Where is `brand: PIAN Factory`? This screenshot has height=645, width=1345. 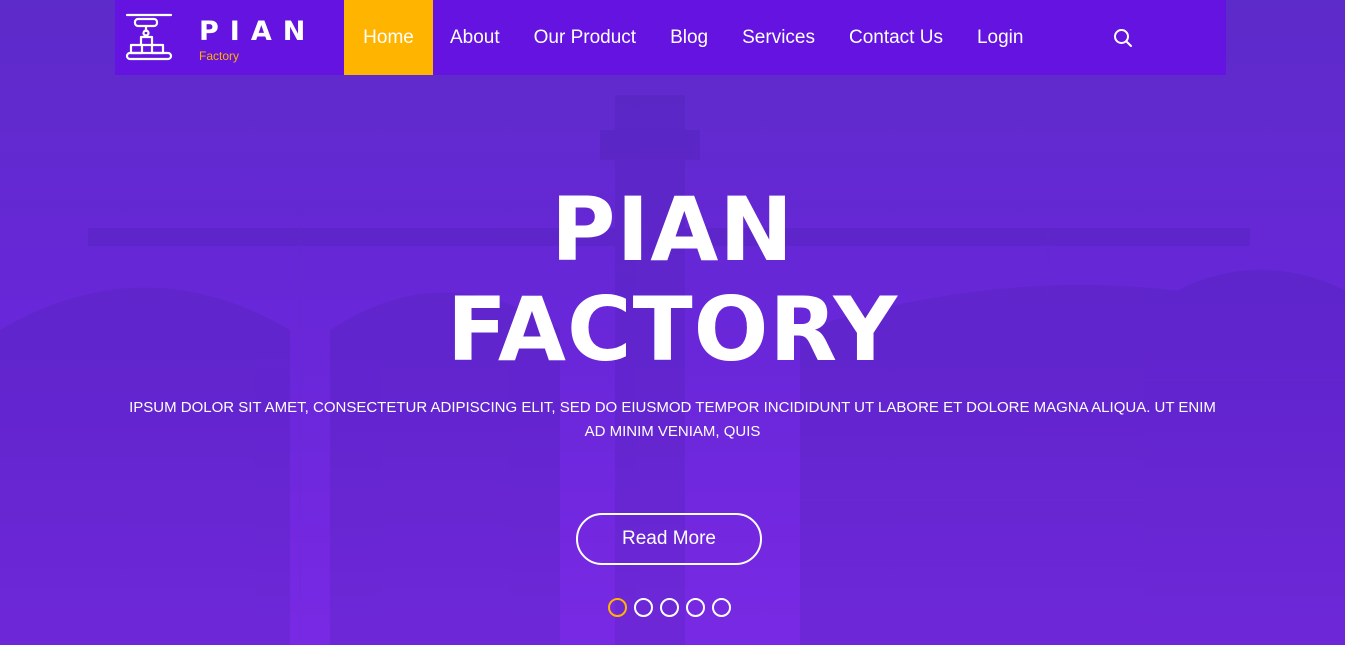 brand: PIAN Factory is located at coordinates (229, 37).